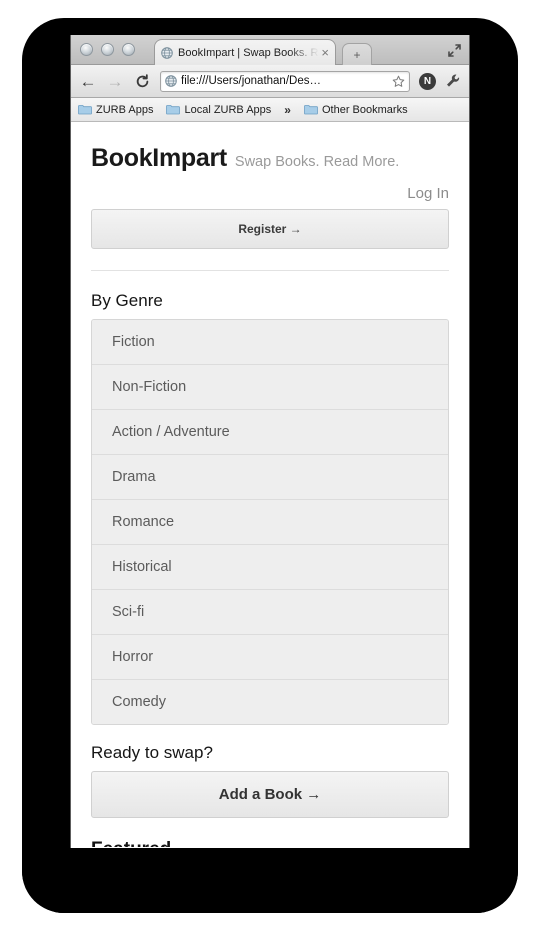  Describe the element at coordinates (152, 752) in the screenshot. I see `swap-section-heading: Ready to swap?` at that location.